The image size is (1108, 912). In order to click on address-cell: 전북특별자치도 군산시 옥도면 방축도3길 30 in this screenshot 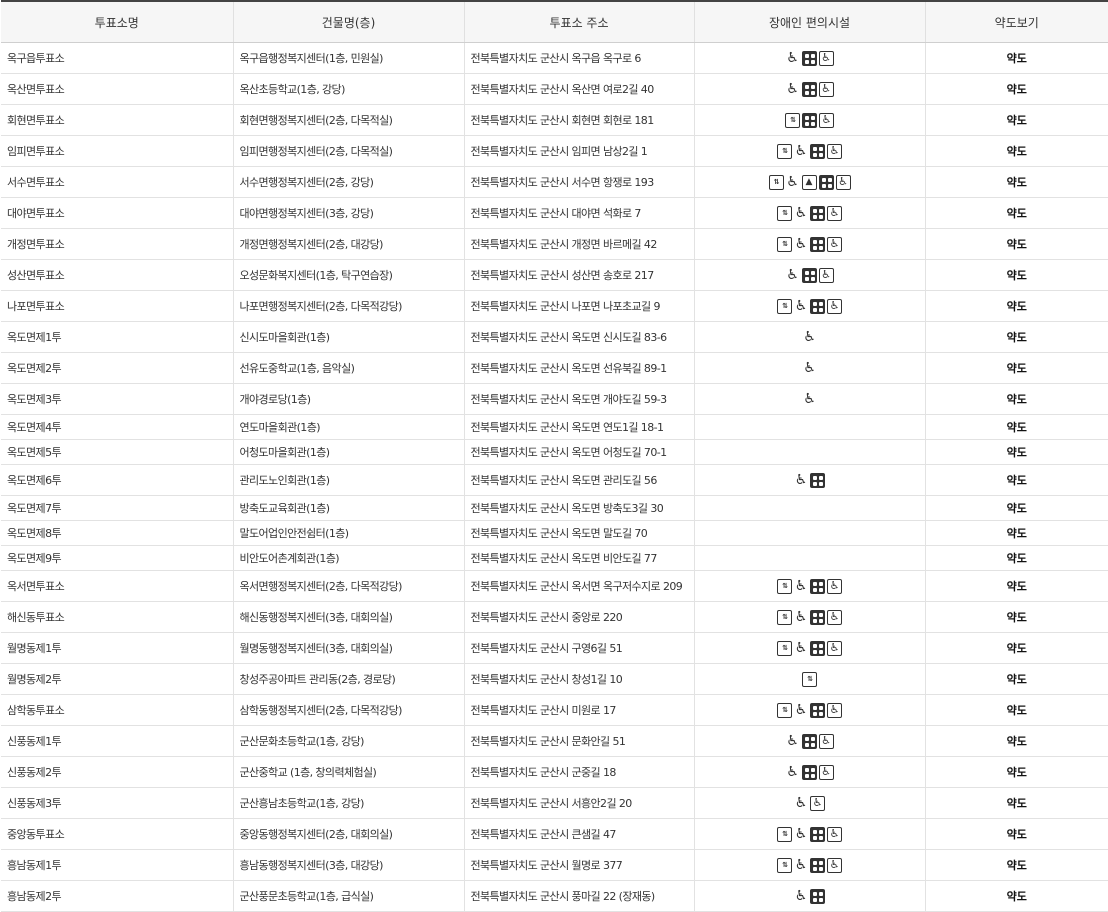, I will do `click(578, 508)`.